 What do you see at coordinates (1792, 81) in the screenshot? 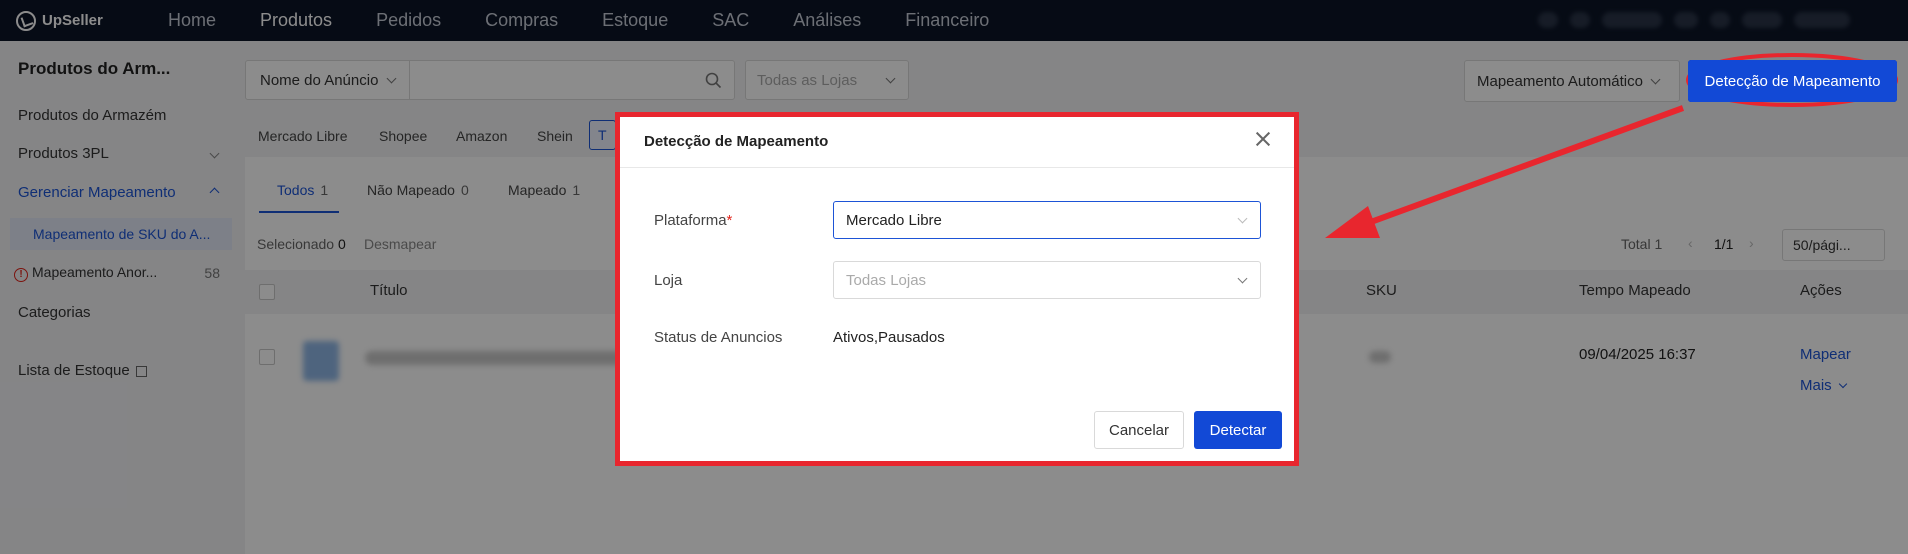
I see `detect-mapping-button-highlighted: Detecção de Mapeamento` at bounding box center [1792, 81].